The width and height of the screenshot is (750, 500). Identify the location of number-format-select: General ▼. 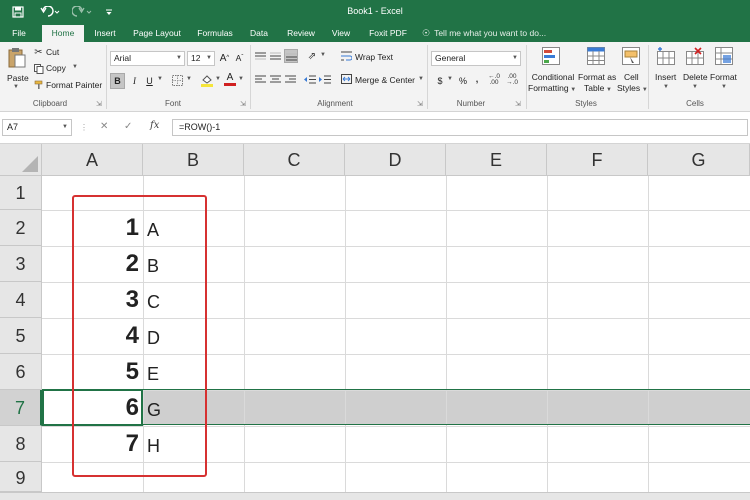
(476, 58).